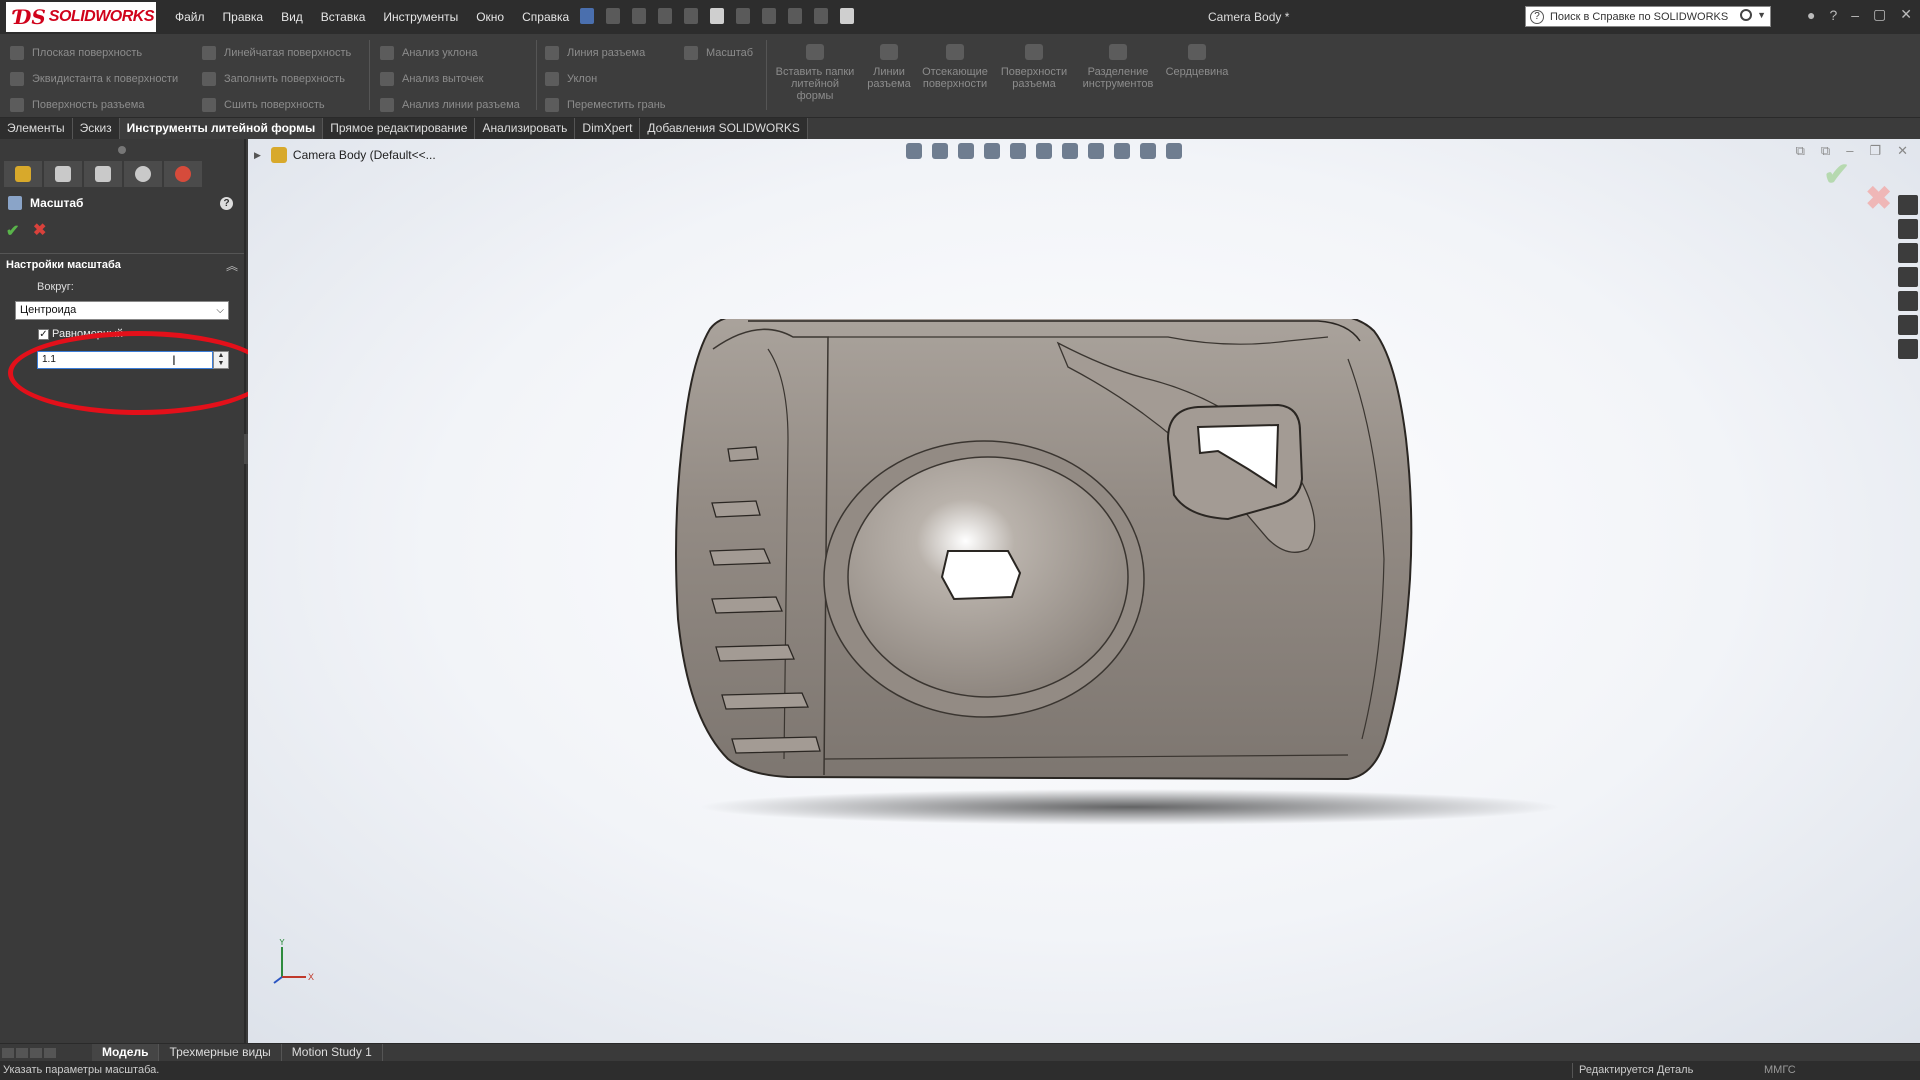 Image resolution: width=1920 pixels, height=1080 pixels. I want to click on solidworks-resources-icon, so click(1908, 205).